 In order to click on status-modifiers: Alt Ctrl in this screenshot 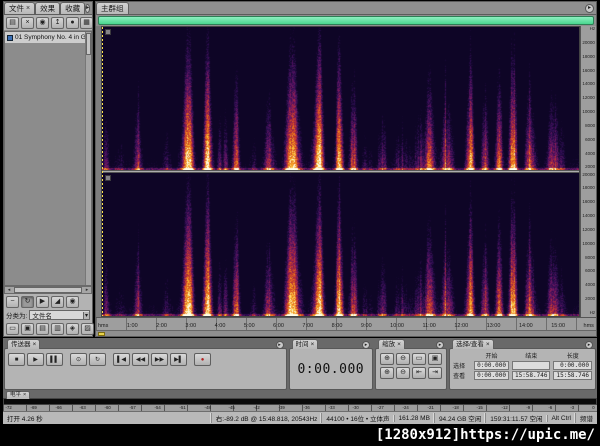, I will do `click(561, 418)`.